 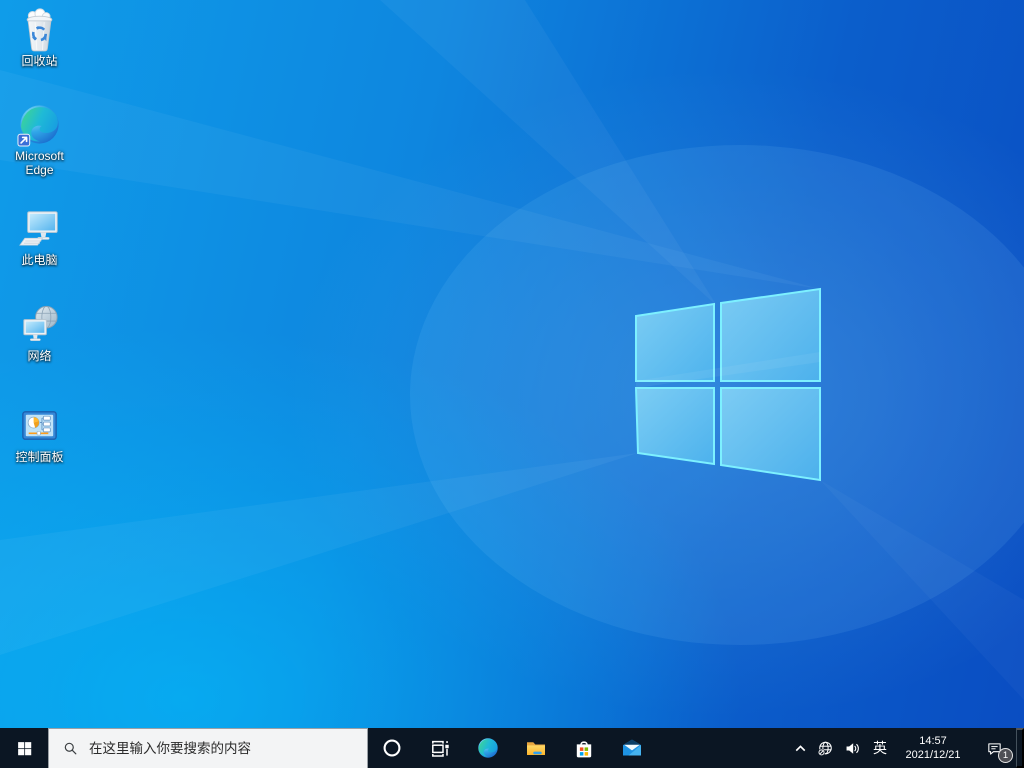 I want to click on taskbar-app-edge, so click(x=488, y=748).